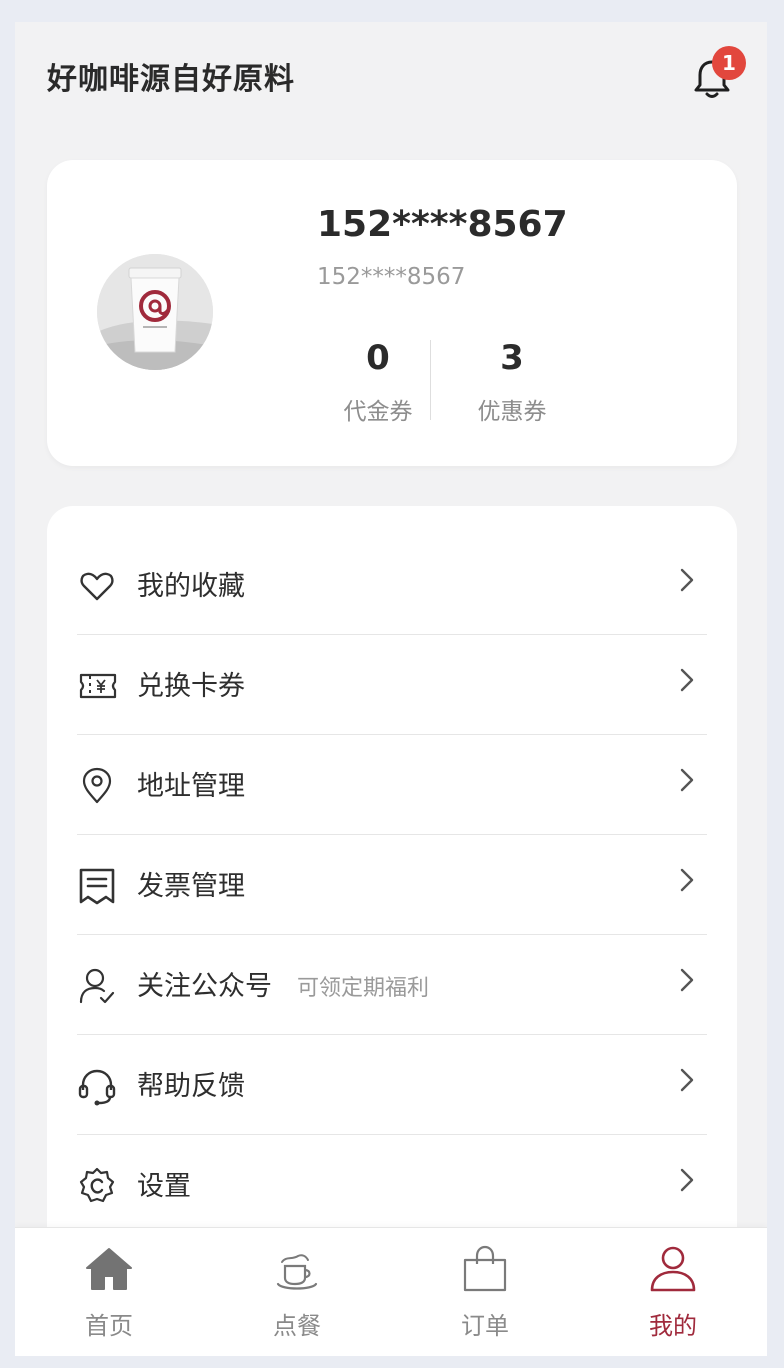 The image size is (784, 1368). Describe the element at coordinates (442, 224) in the screenshot. I see `profile-name: 152****8567` at that location.